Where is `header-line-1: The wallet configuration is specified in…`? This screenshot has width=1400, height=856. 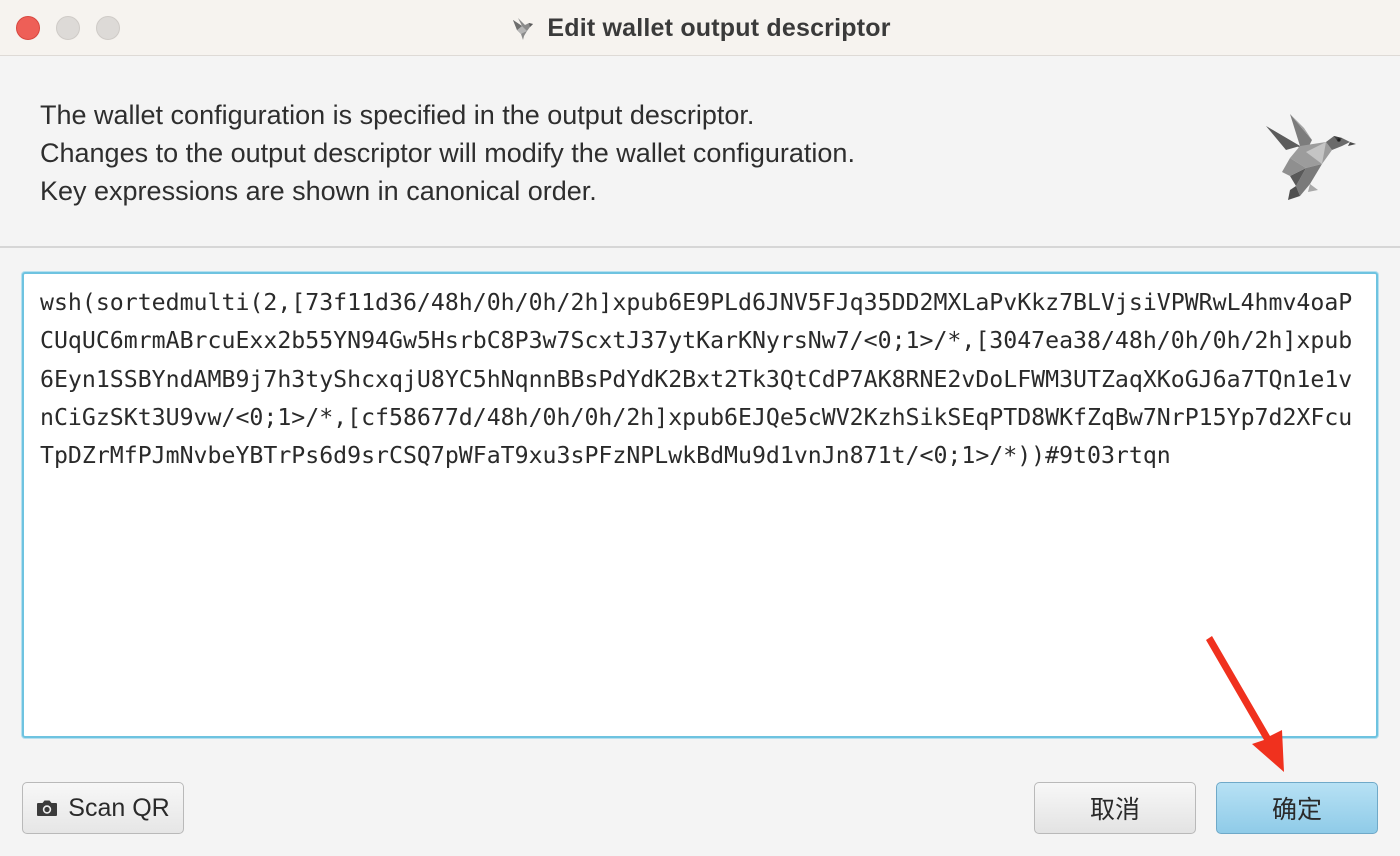
header-line-1: The wallet configuration is specified in… is located at coordinates (397, 115).